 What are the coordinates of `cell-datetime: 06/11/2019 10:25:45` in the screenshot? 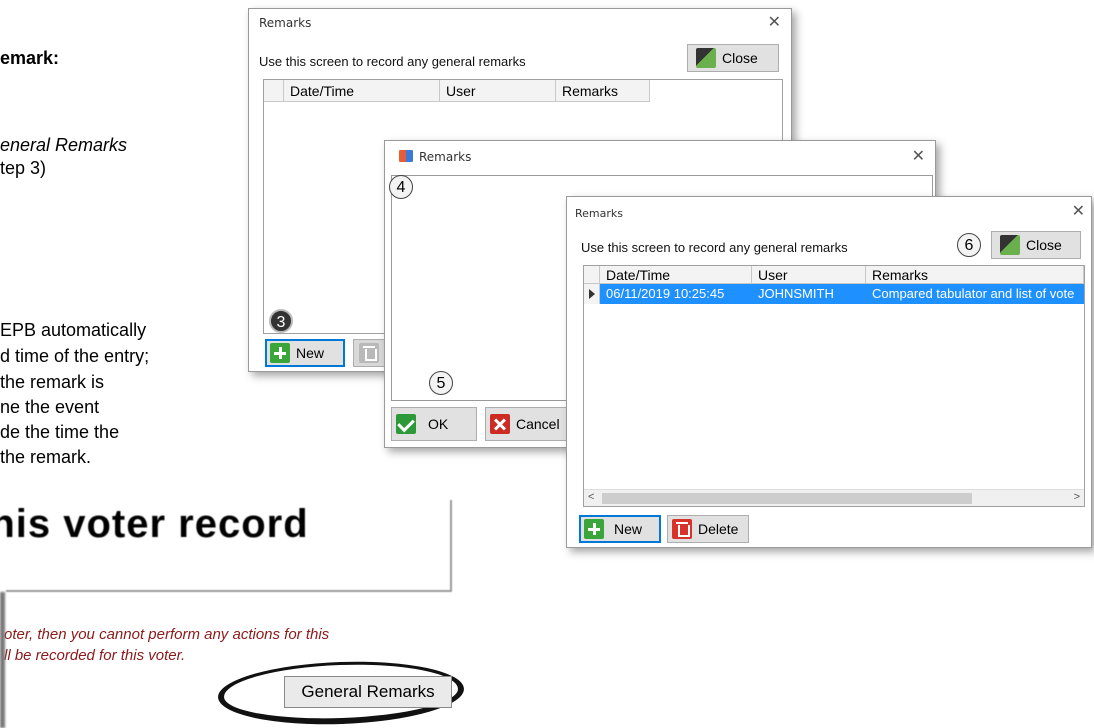 It's located at (676, 294).